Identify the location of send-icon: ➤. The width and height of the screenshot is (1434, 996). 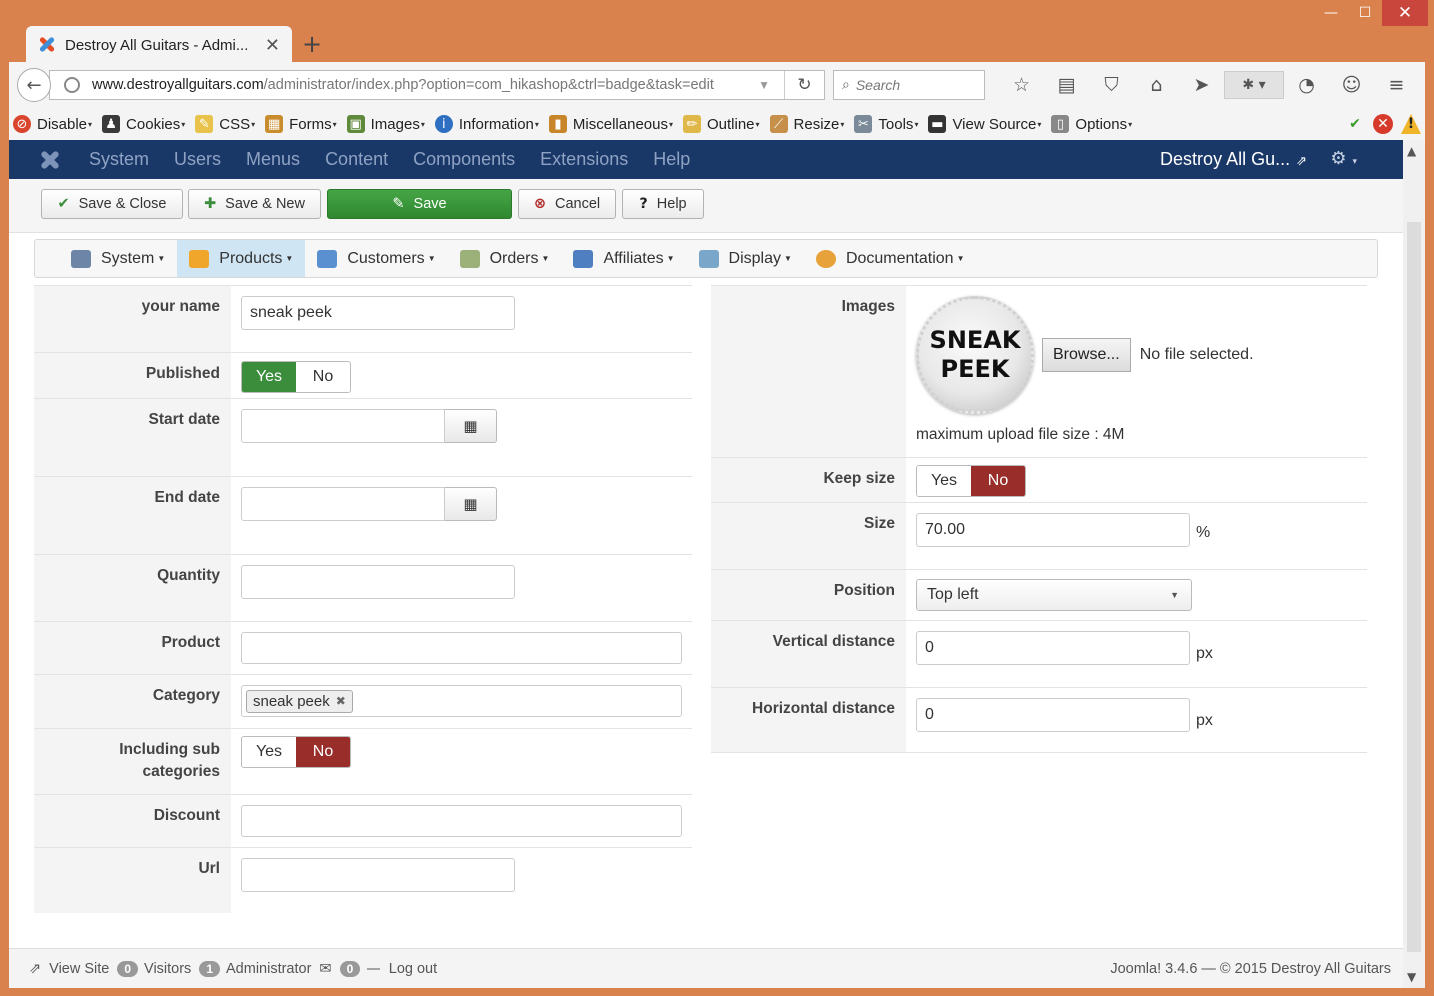
(1201, 85).